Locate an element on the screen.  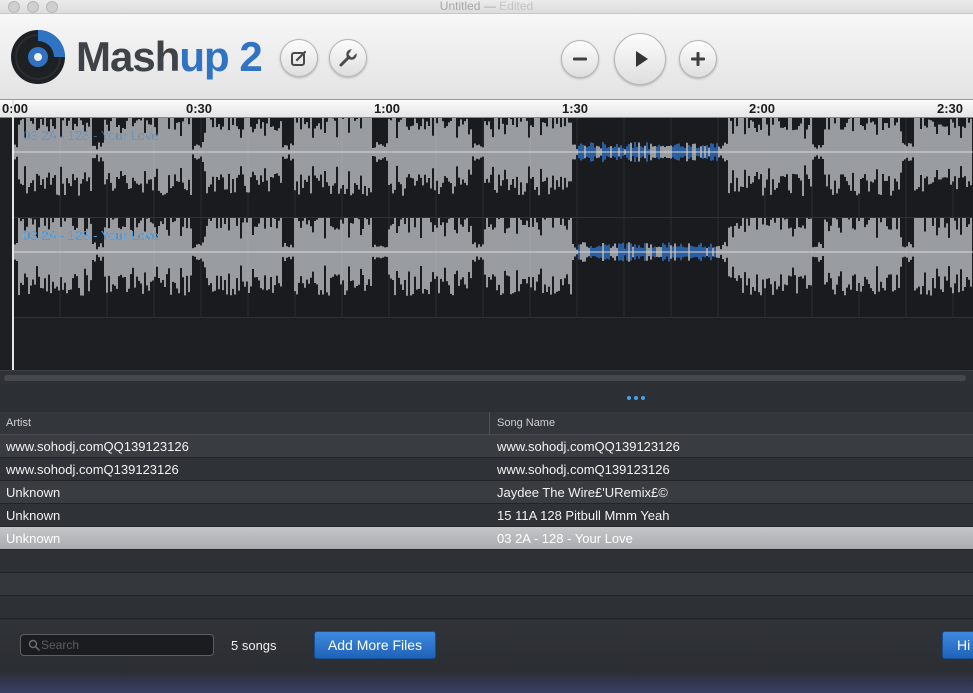
edit-button is located at coordinates (299, 58).